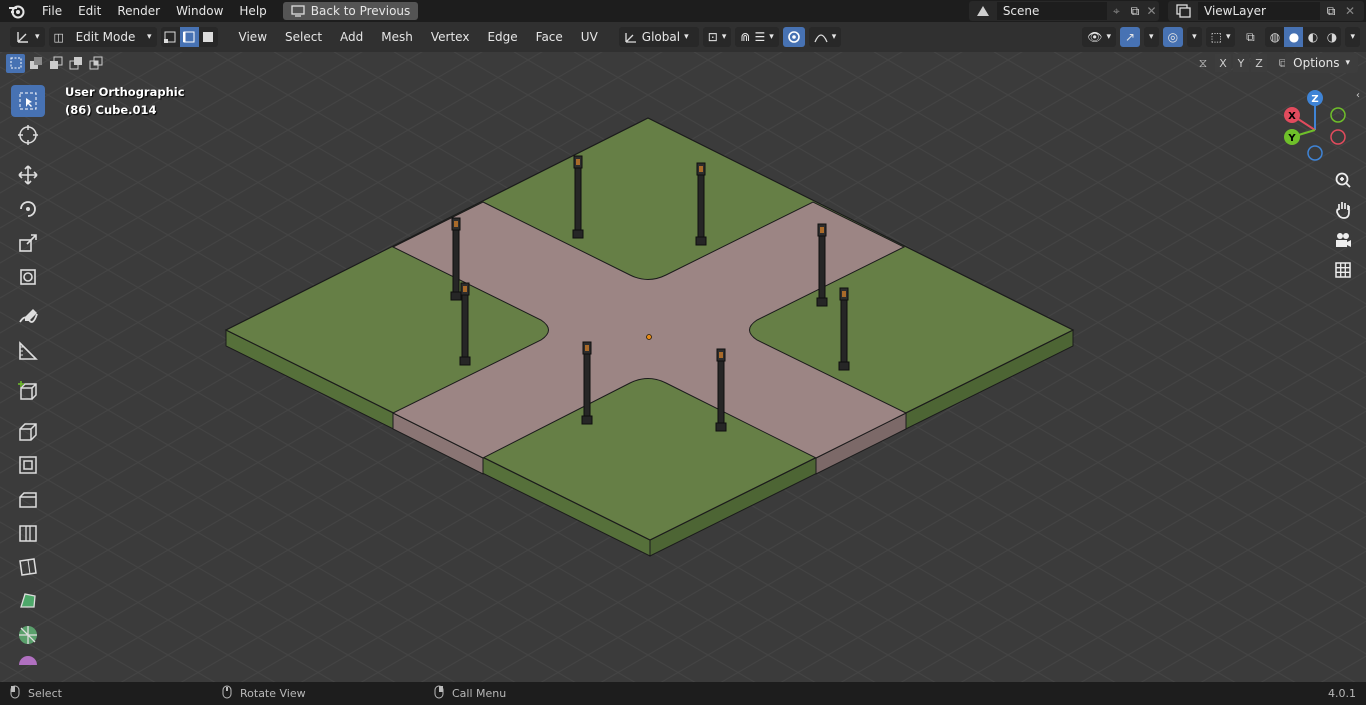 The height and width of the screenshot is (705, 1366). I want to click on proportional-editing-toggle, so click(793, 37).